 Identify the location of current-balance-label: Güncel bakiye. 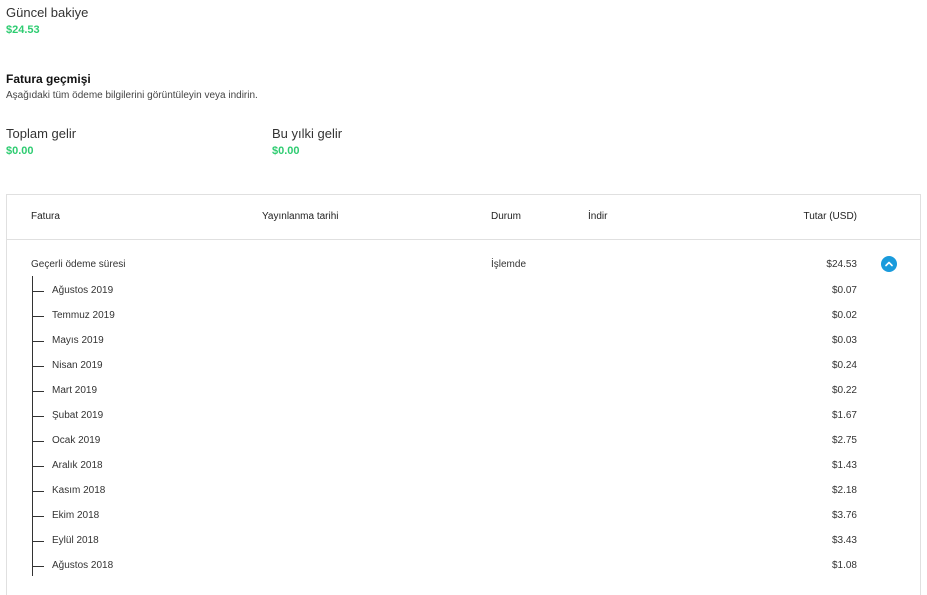
(47, 12).